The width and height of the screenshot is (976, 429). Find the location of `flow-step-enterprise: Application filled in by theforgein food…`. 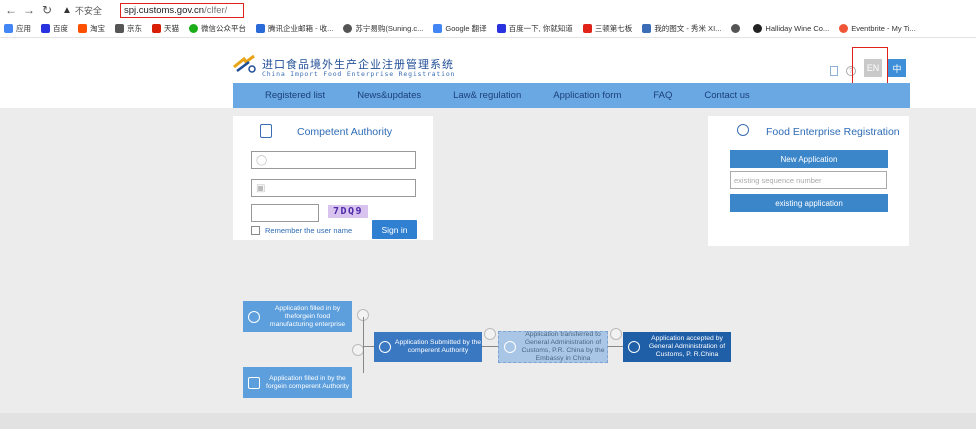

flow-step-enterprise: Application filled in by theforgein food… is located at coordinates (297, 316).